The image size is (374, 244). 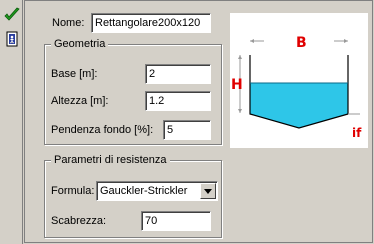 I want to click on slope-label: Pendenza fondo [%]:, so click(x=102, y=130).